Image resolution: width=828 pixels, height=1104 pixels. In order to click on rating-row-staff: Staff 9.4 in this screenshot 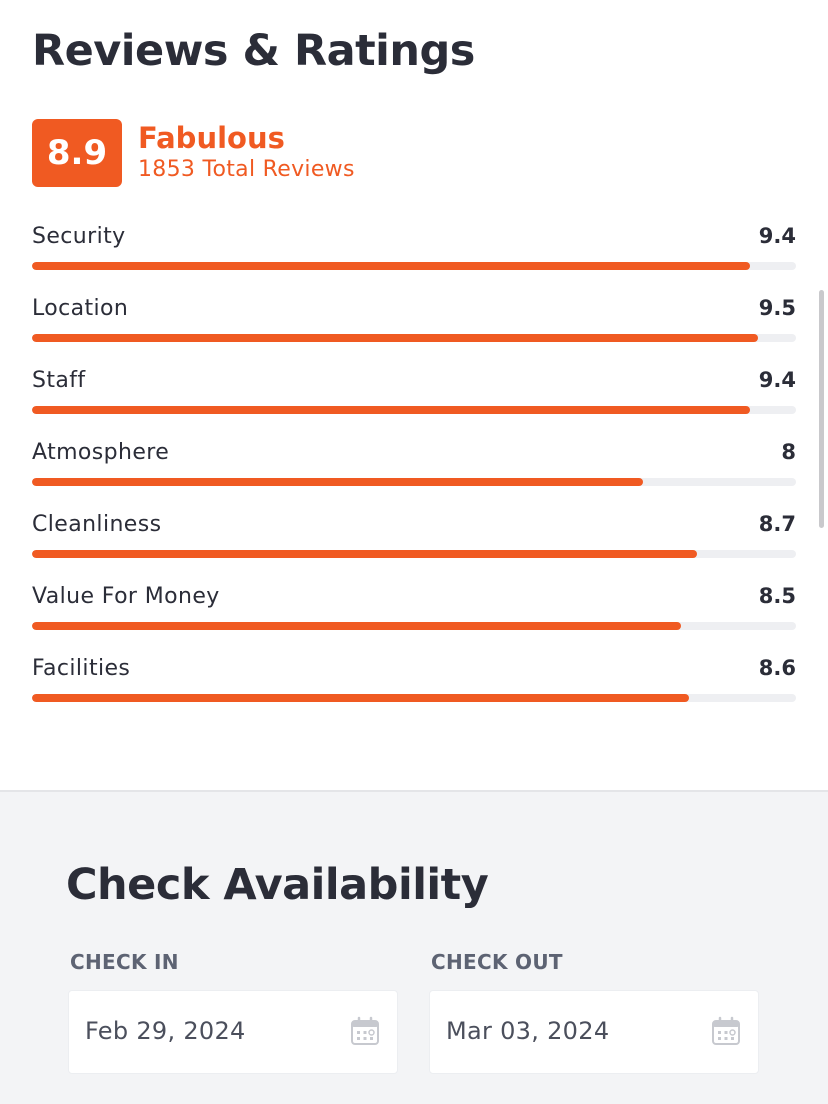, I will do `click(414, 402)`.